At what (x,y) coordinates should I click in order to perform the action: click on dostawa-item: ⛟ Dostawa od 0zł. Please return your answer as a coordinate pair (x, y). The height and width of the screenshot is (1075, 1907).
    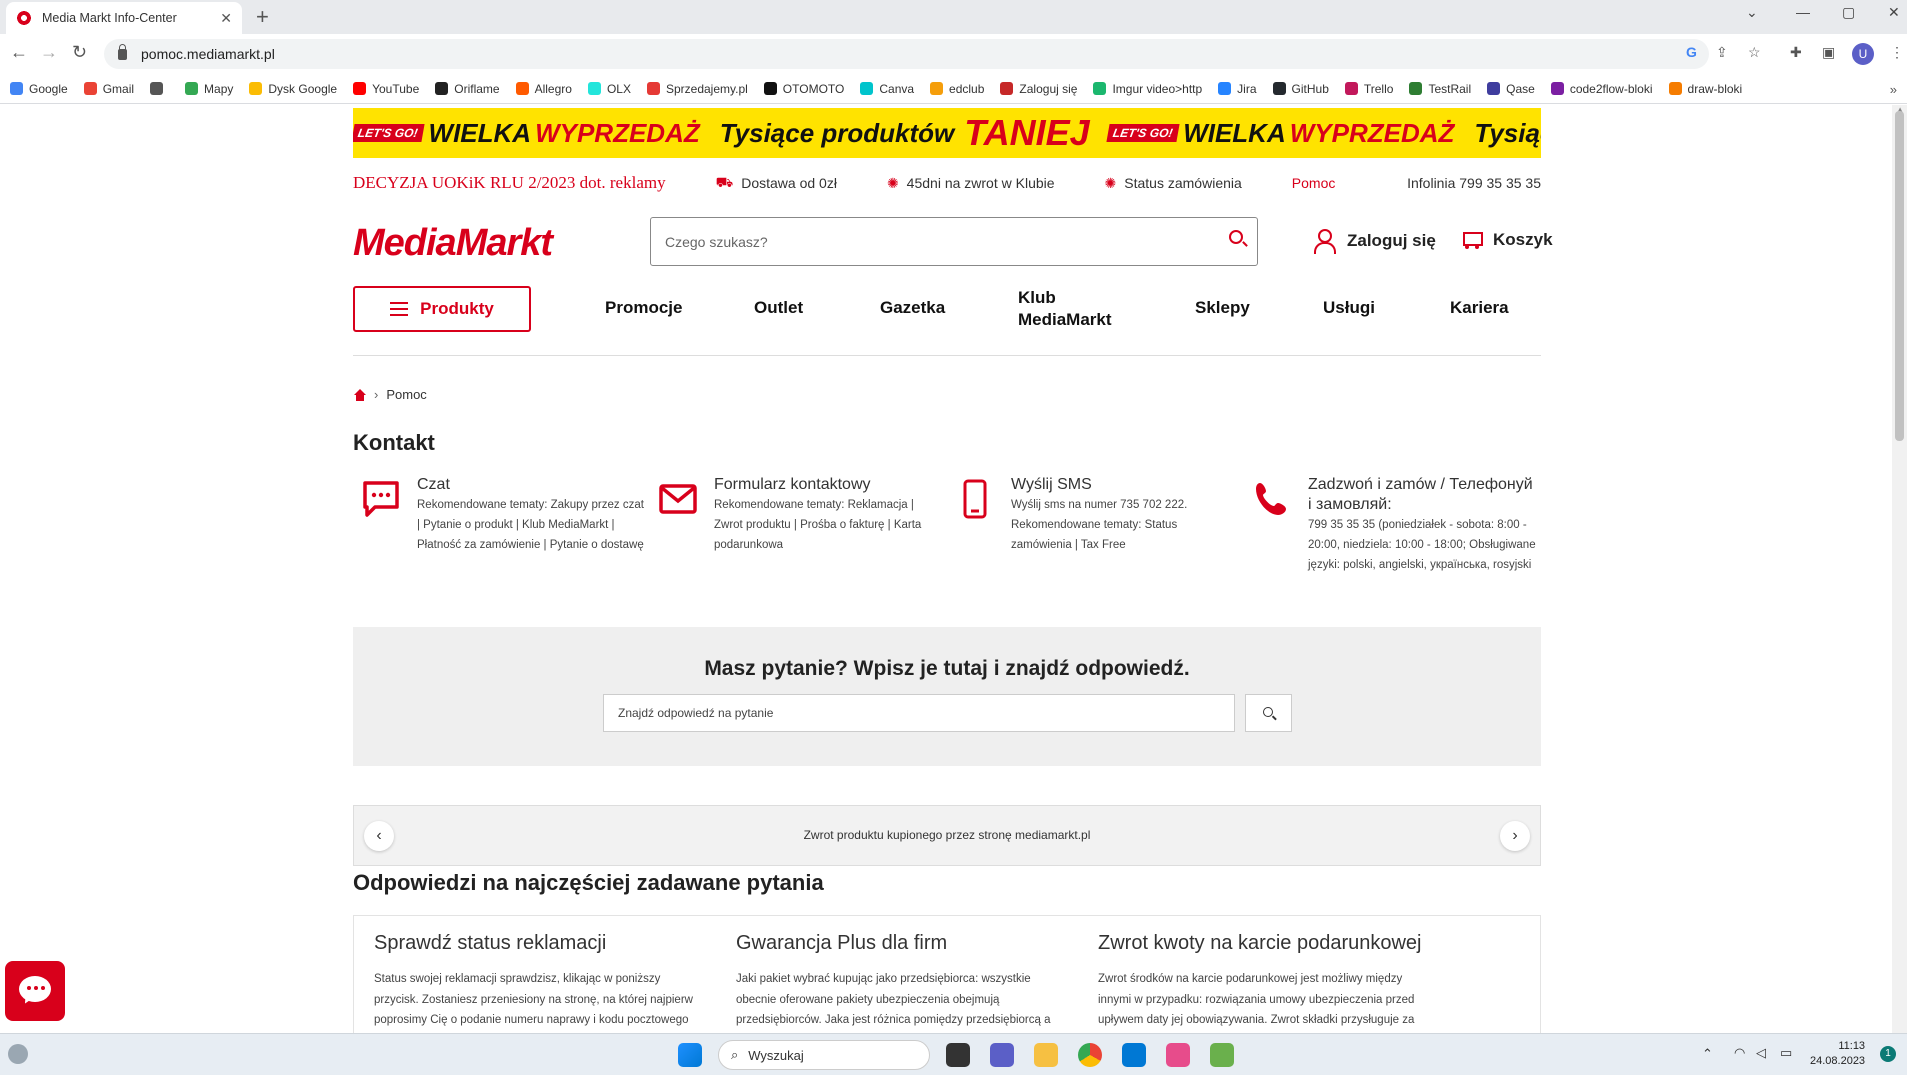
    Looking at the image, I should click on (776, 183).